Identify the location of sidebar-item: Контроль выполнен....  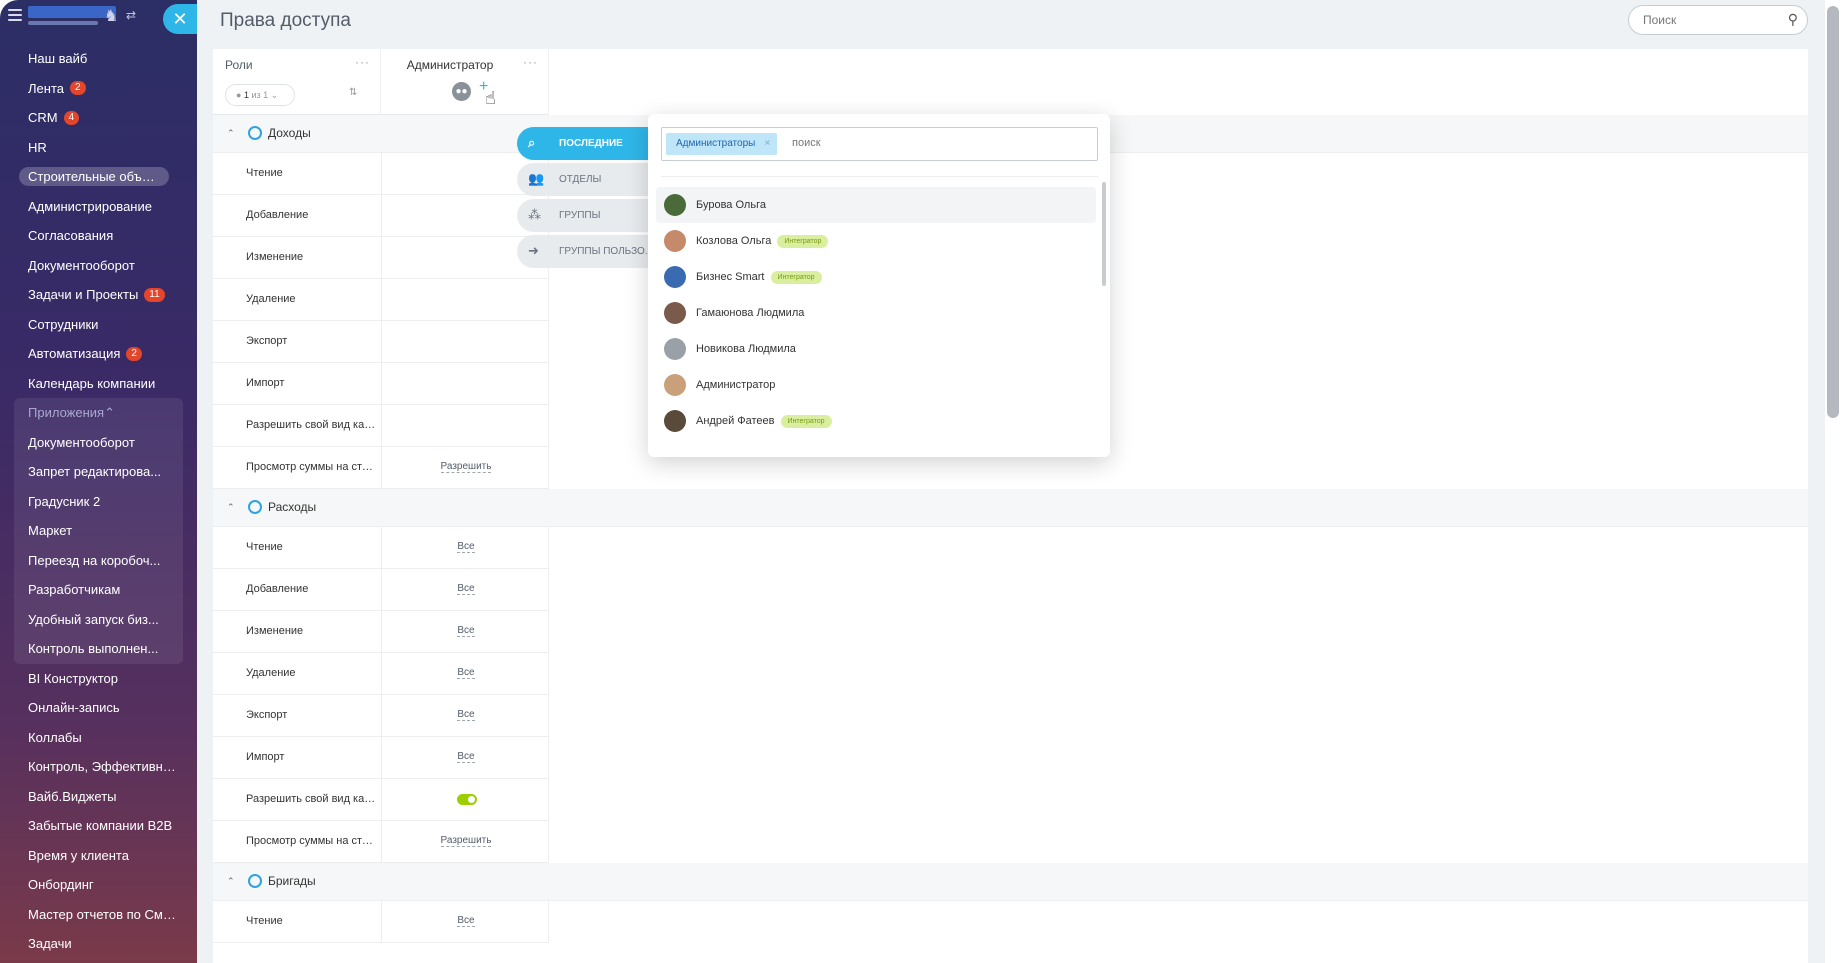
(98, 649).